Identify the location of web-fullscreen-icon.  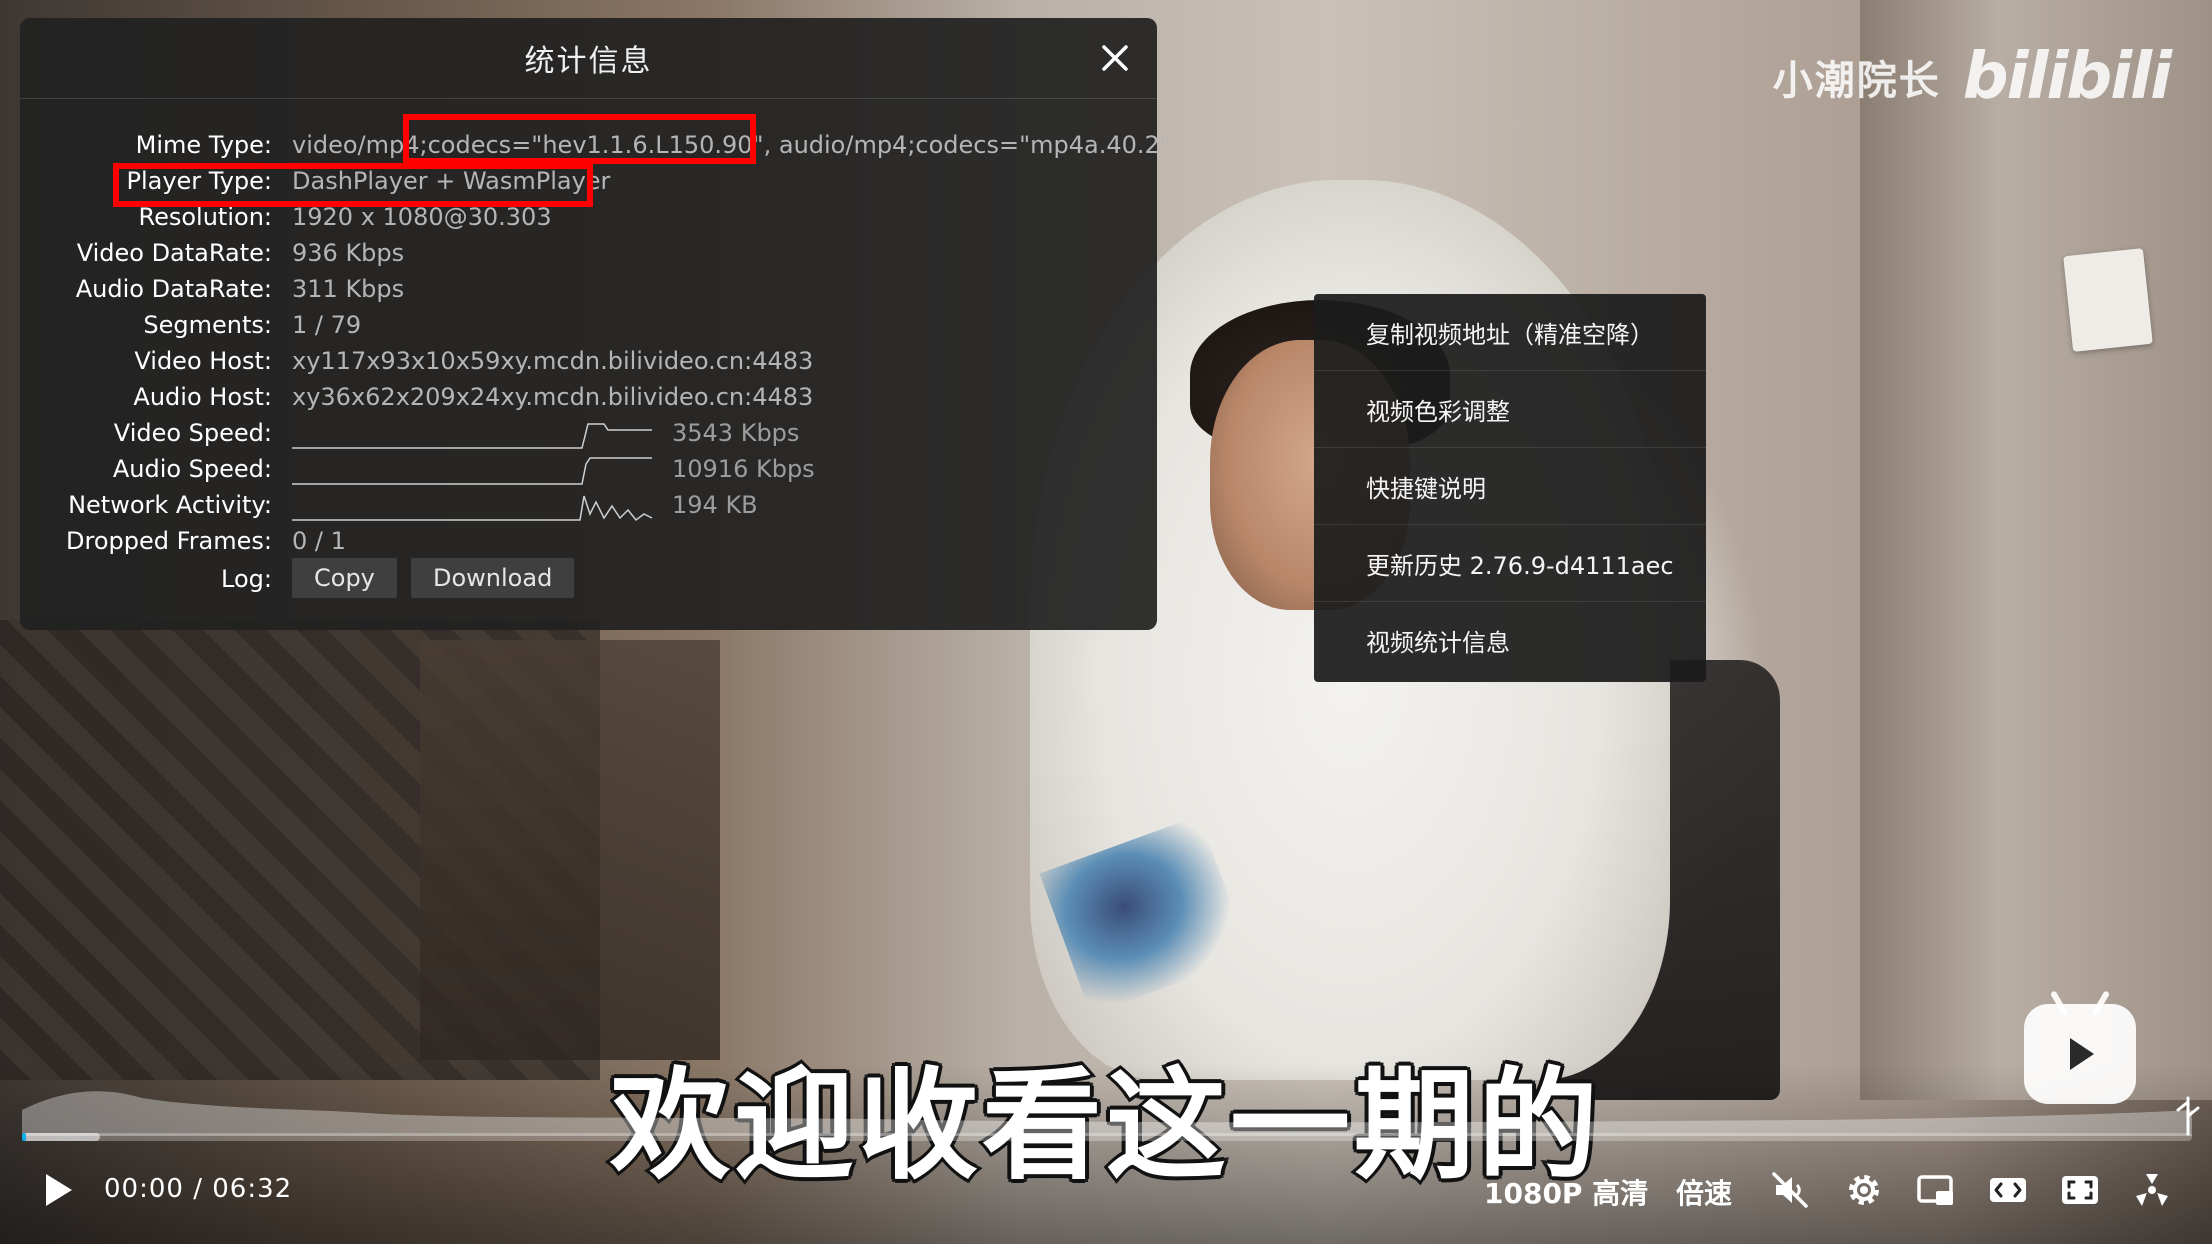
(2080, 1190).